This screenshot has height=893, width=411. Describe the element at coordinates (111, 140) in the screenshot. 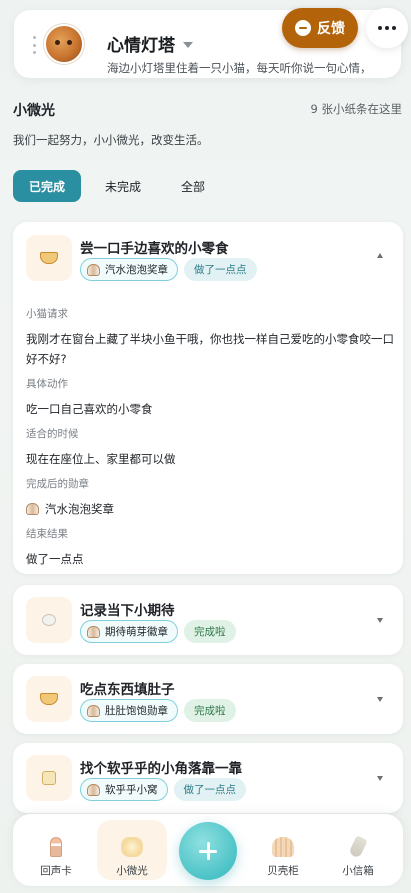

I see `section-description: 我们一起努力，小小微光，改变生活。` at that location.